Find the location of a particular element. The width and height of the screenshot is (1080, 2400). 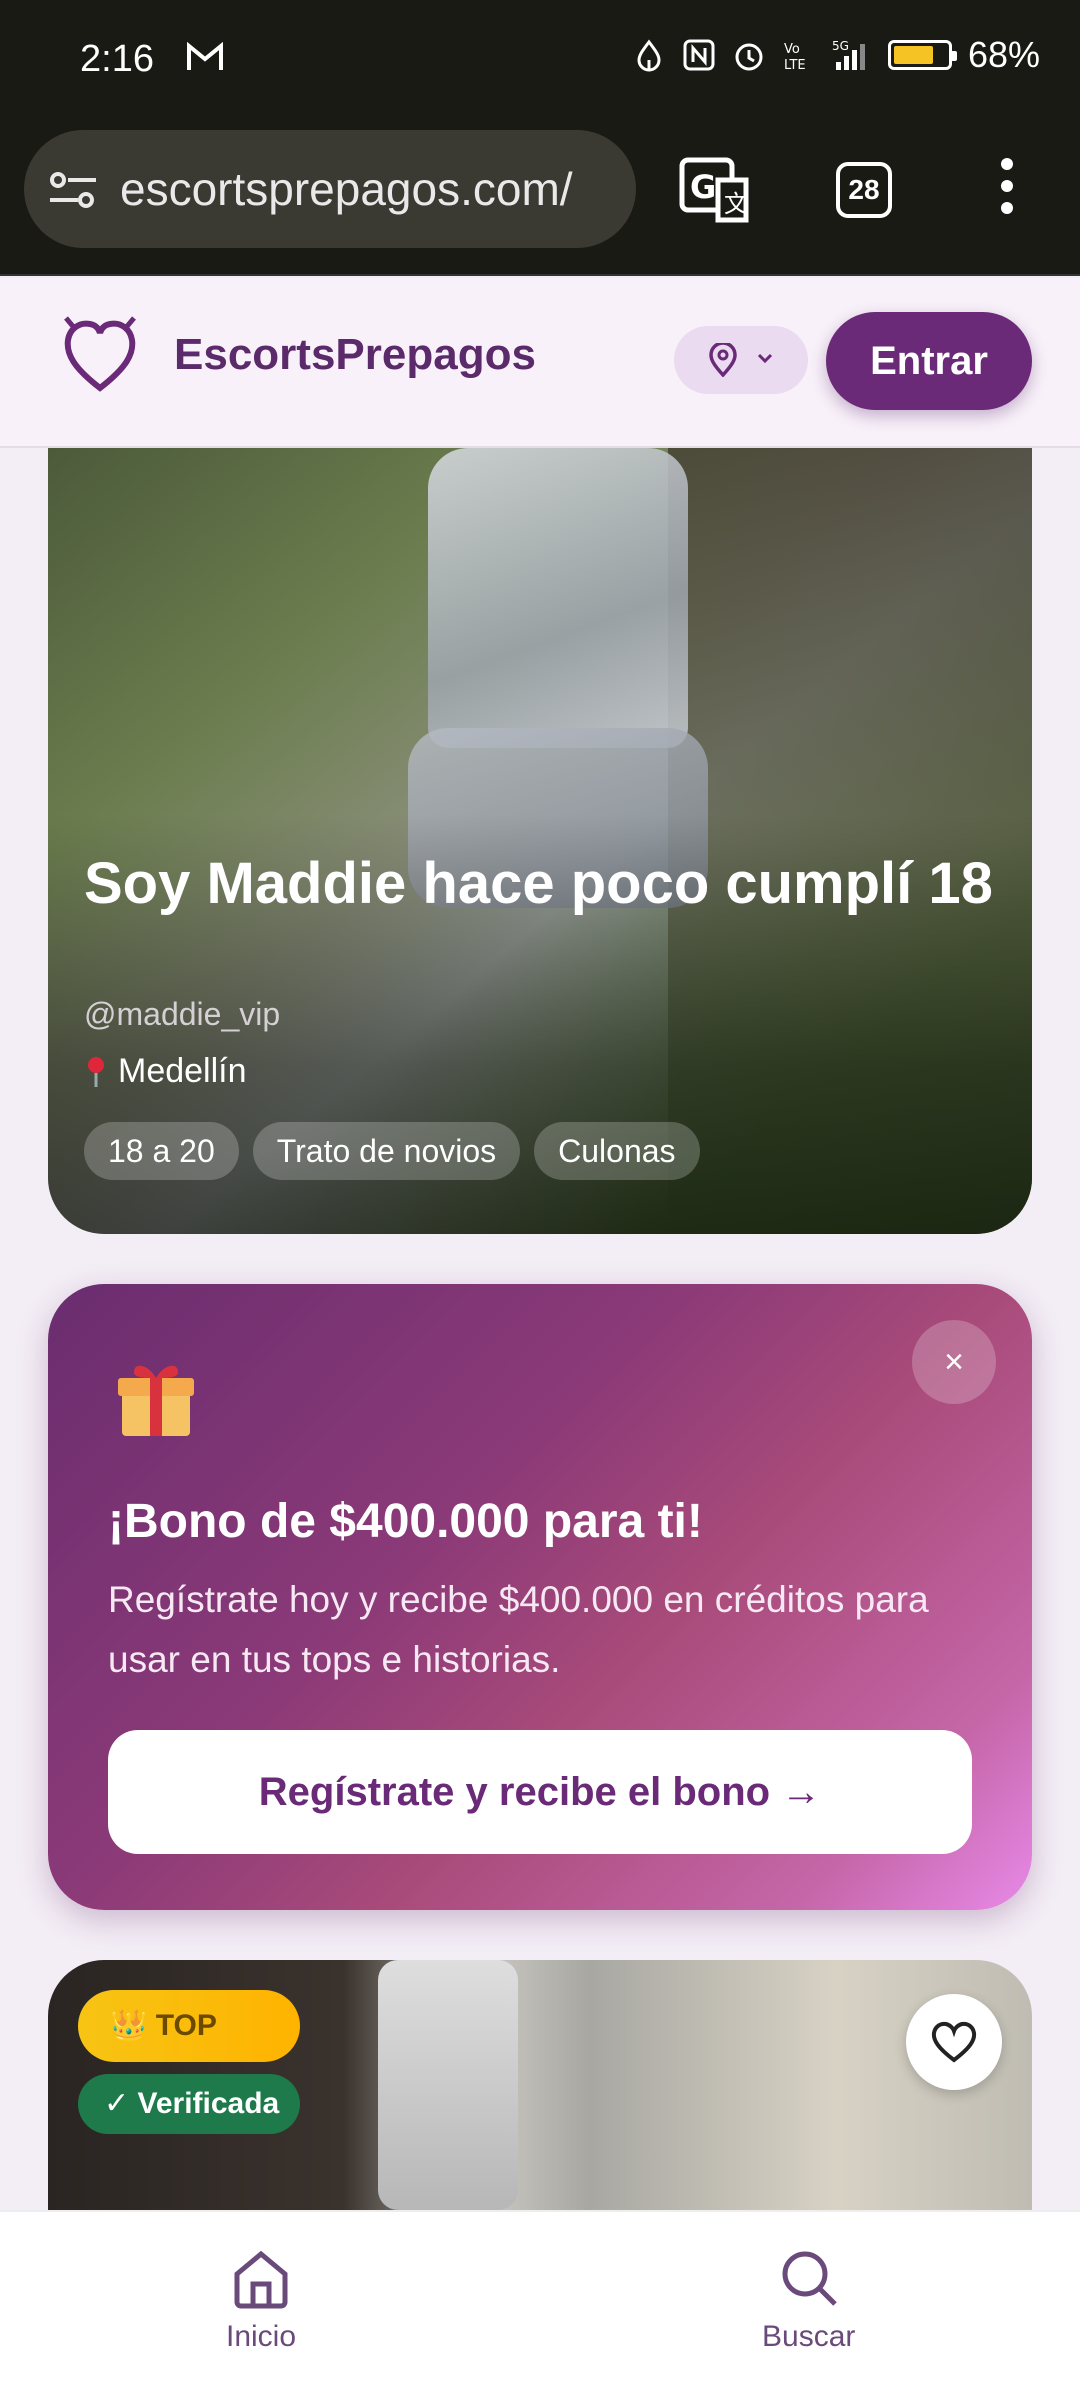

profile-title: Soy Maddie hace poco cumplí 18 is located at coordinates (538, 883).